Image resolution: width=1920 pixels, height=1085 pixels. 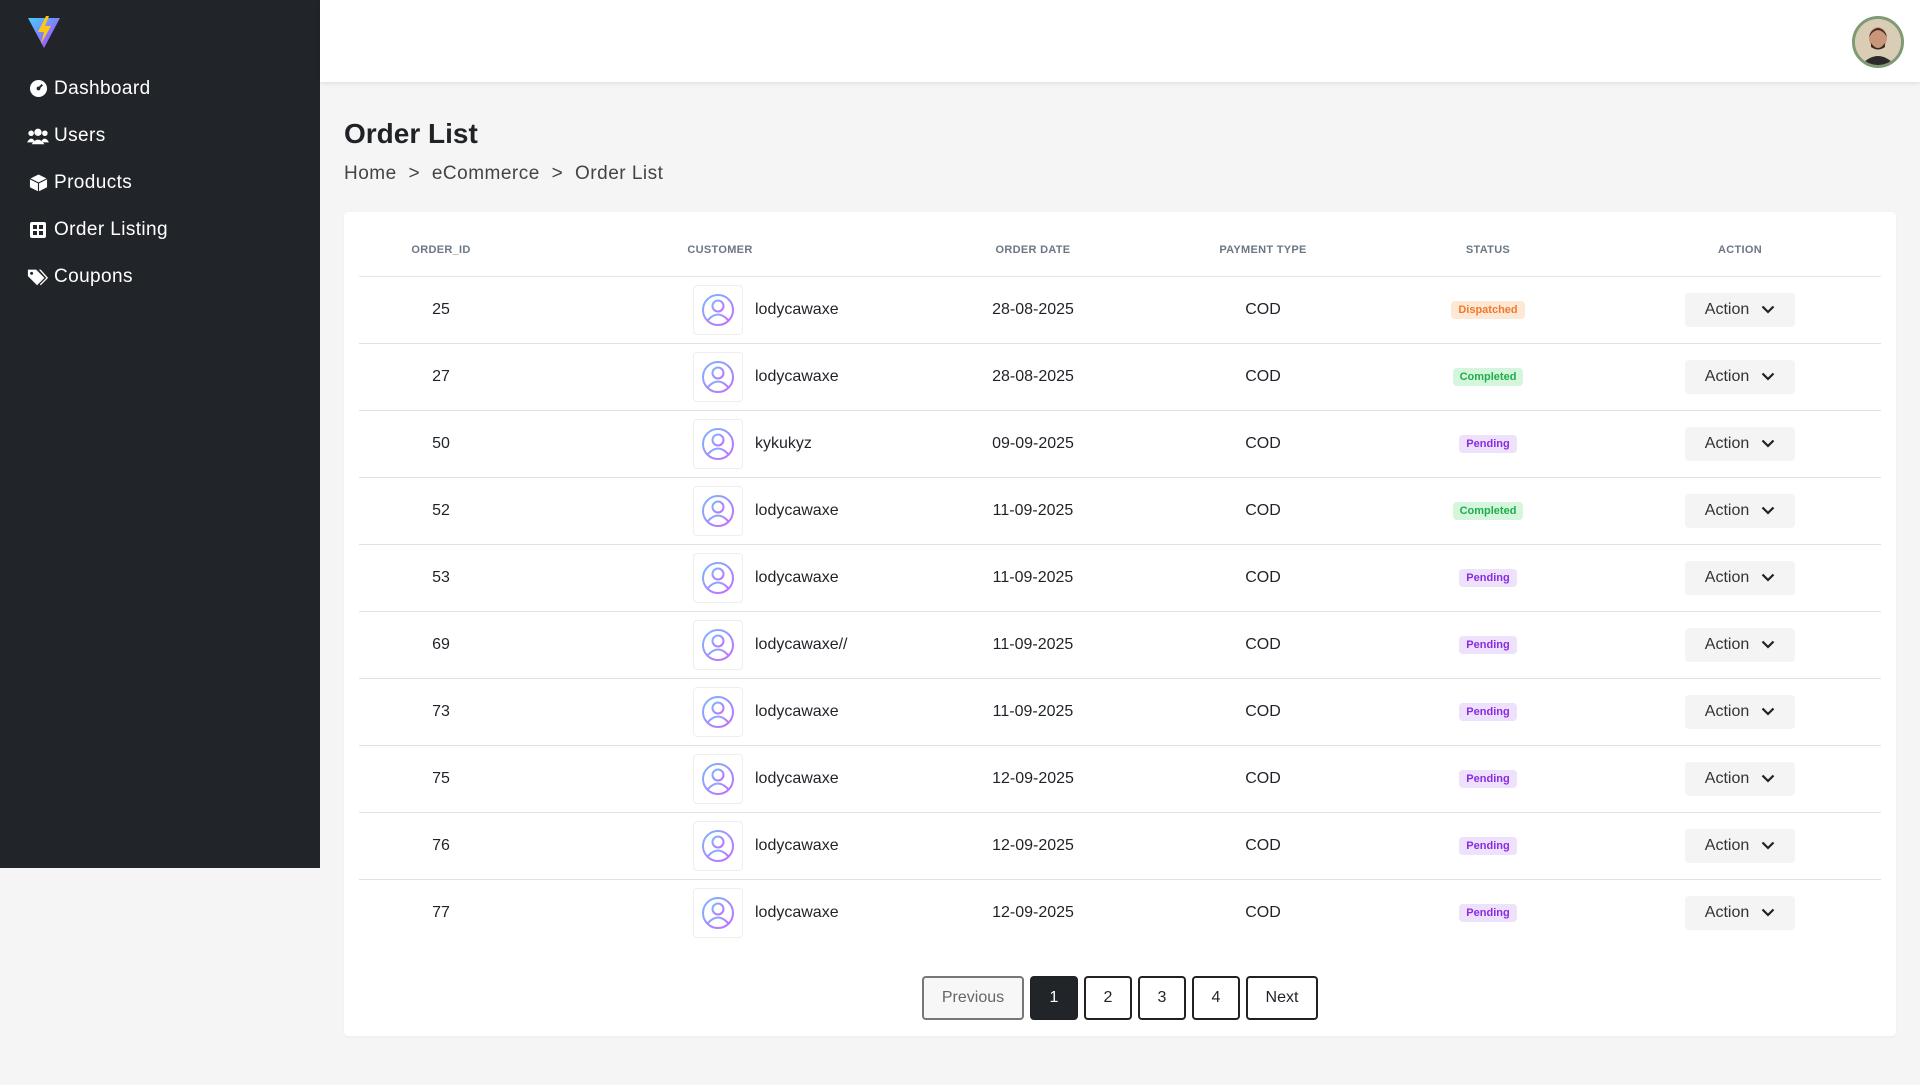 I want to click on status-badge: Completed, so click(x=1488, y=377).